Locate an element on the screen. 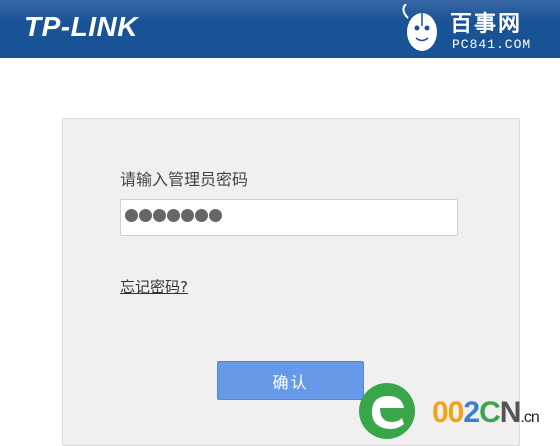  forgot-password-link: 忘记密码? is located at coordinates (154, 286).